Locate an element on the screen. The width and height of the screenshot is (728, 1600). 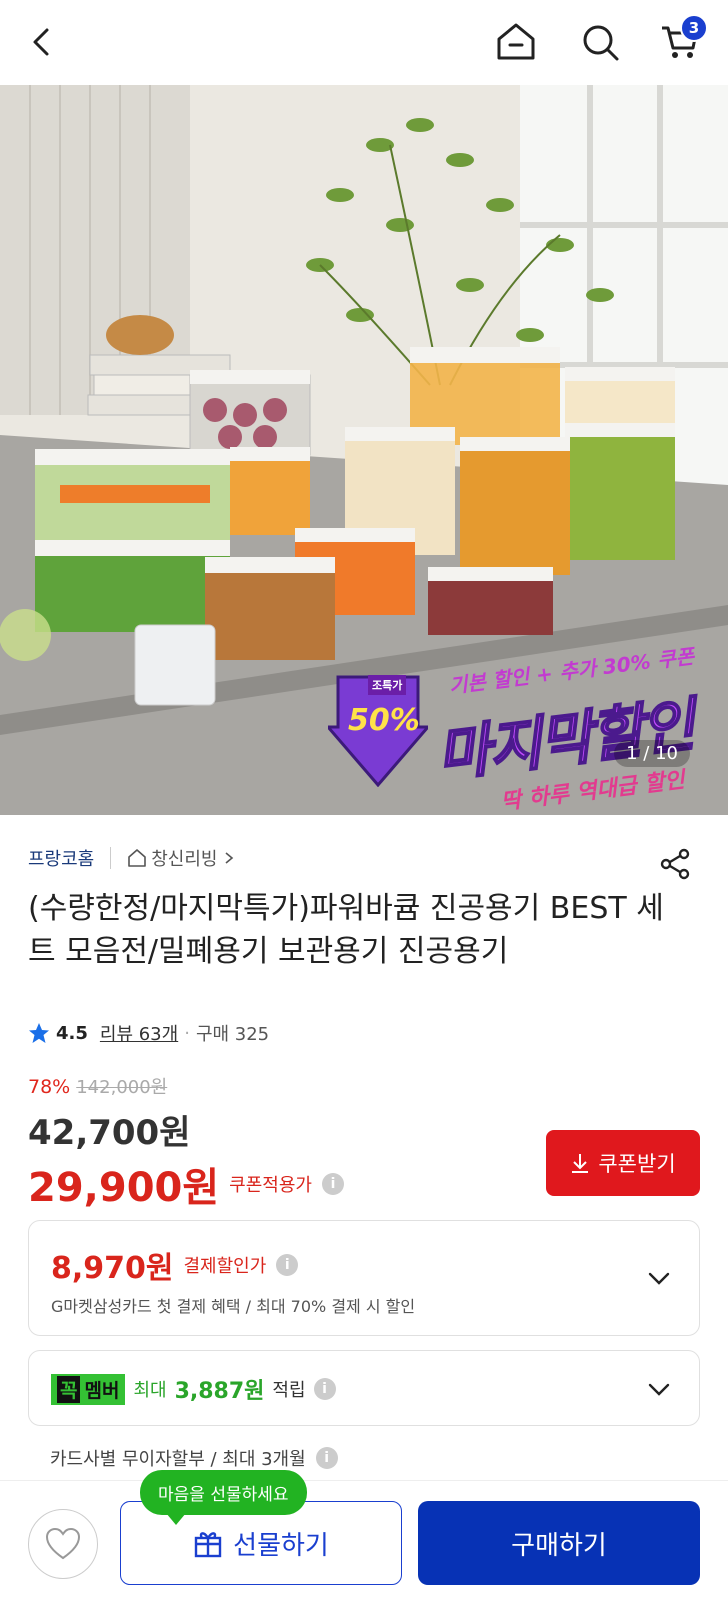
membership-card: 꼭 멤버 최대 3,887원 적립 i is located at coordinates (364, 1388).